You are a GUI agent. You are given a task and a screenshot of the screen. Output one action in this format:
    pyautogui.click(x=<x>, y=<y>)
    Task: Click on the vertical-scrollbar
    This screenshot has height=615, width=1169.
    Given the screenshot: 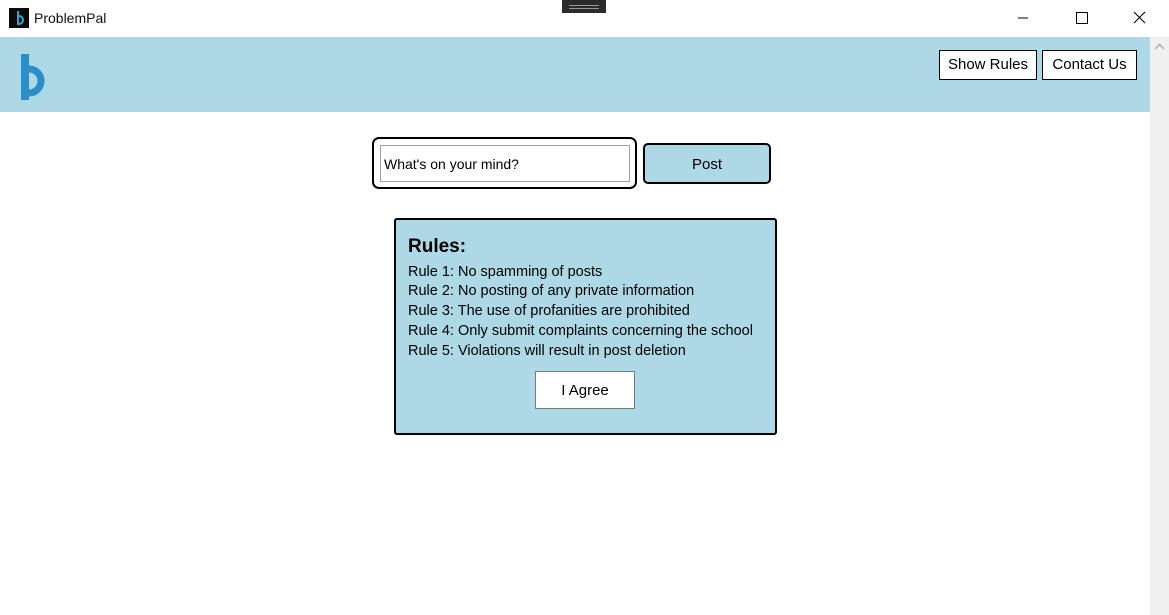 What is the action you would take?
    pyautogui.click(x=1159, y=326)
    